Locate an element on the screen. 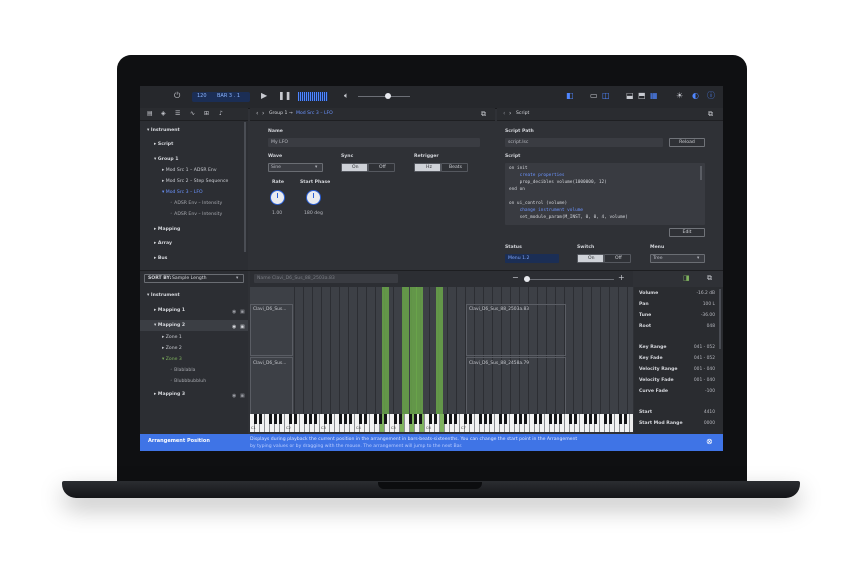 The image size is (860, 588). eye-icon: ◉ is located at coordinates (234, 396).